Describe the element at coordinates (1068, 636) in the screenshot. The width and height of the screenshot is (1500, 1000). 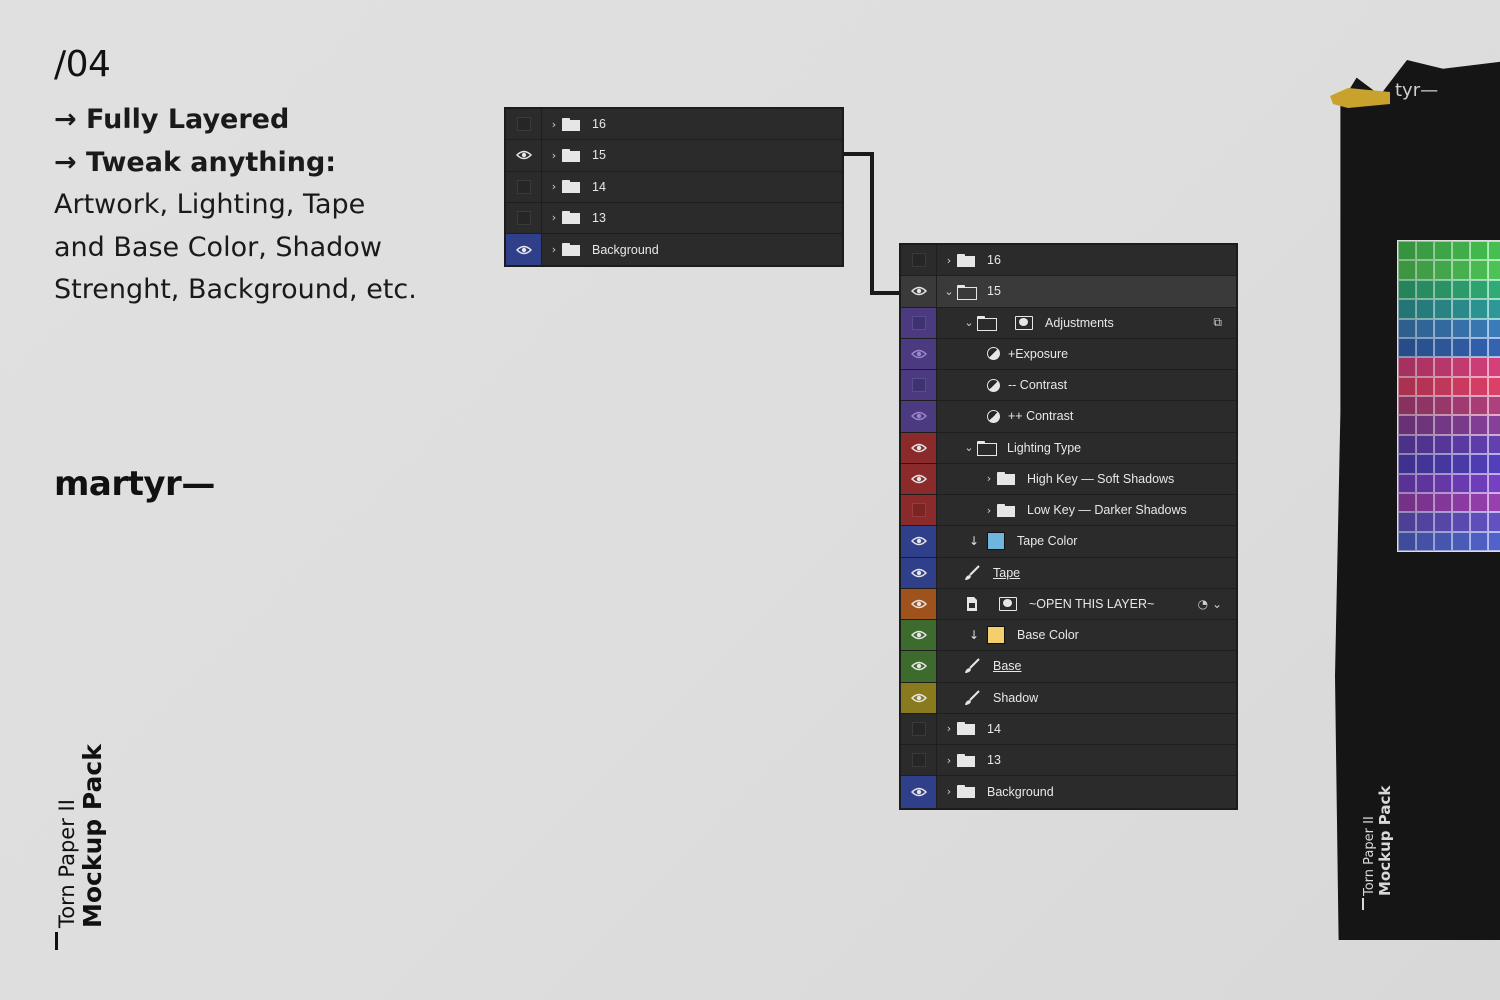
I see `layer-row: ↓ Base Color` at that location.